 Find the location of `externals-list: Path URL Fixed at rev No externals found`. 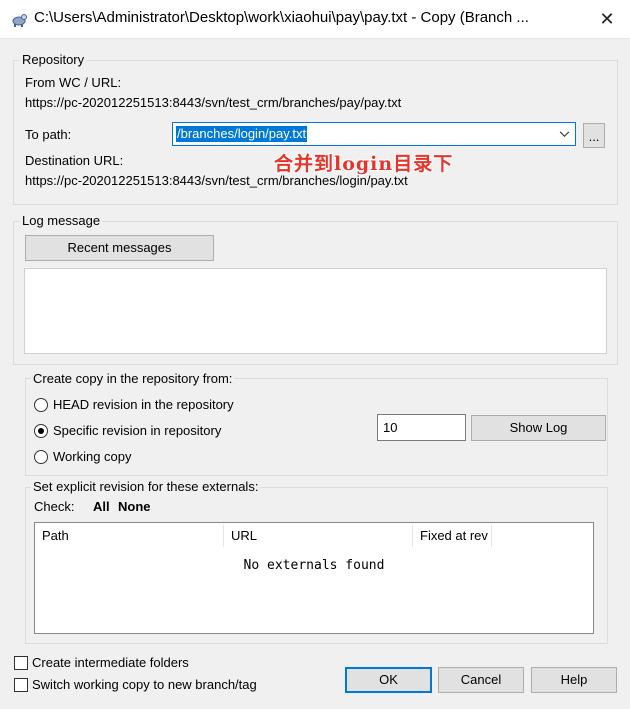

externals-list: Path URL Fixed at rev No externals found is located at coordinates (314, 578).